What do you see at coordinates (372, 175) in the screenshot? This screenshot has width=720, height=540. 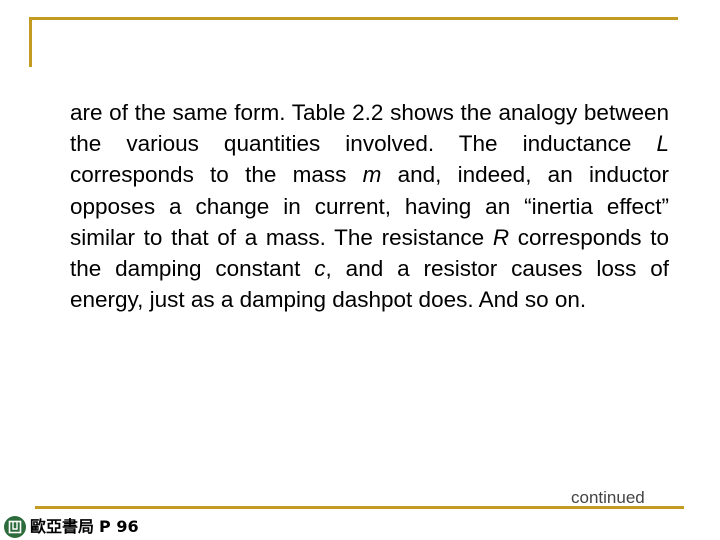 I see `variable-m: m` at bounding box center [372, 175].